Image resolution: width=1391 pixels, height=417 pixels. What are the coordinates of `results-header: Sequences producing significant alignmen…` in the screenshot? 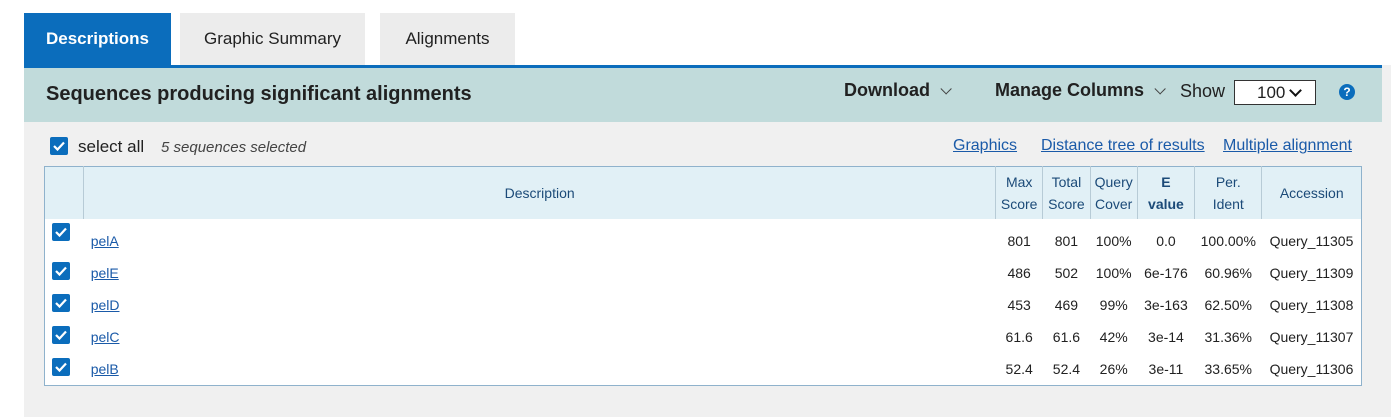 It's located at (703, 93).